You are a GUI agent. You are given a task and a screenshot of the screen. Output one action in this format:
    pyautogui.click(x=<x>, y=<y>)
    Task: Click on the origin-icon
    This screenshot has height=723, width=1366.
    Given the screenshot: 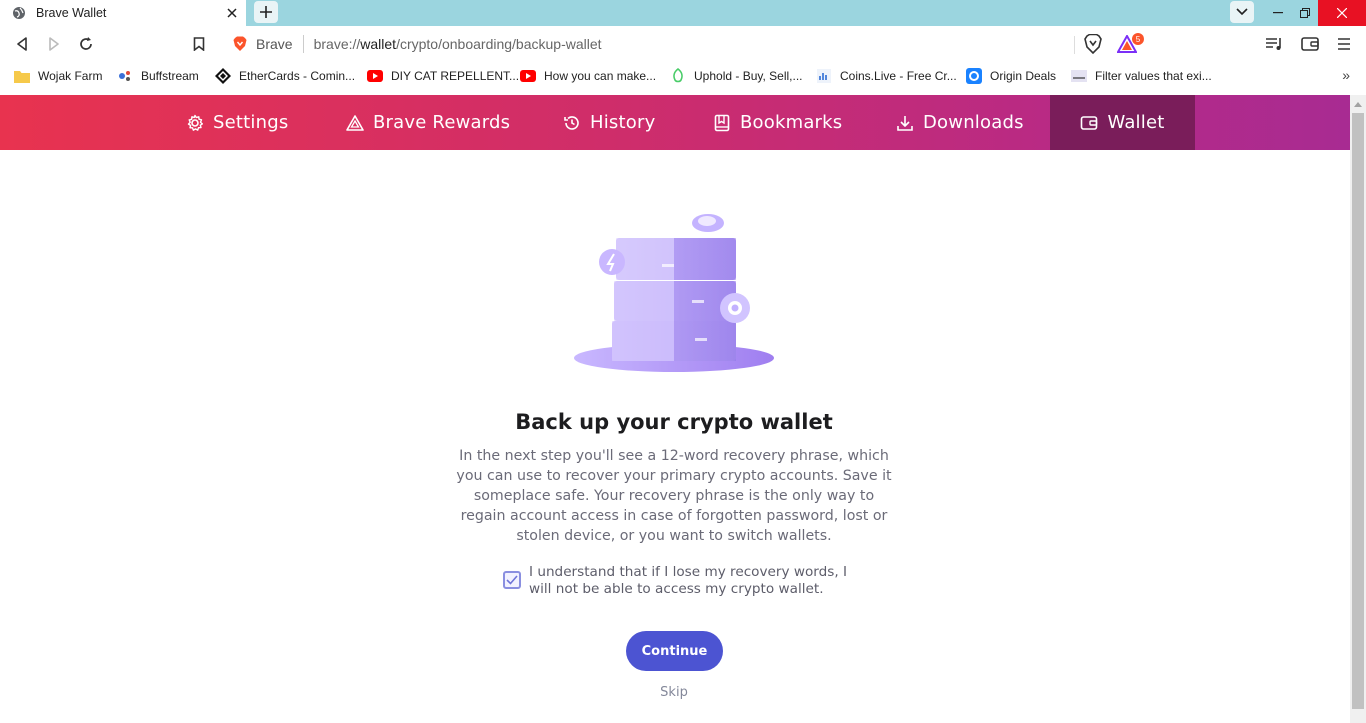 What is the action you would take?
    pyautogui.click(x=974, y=75)
    